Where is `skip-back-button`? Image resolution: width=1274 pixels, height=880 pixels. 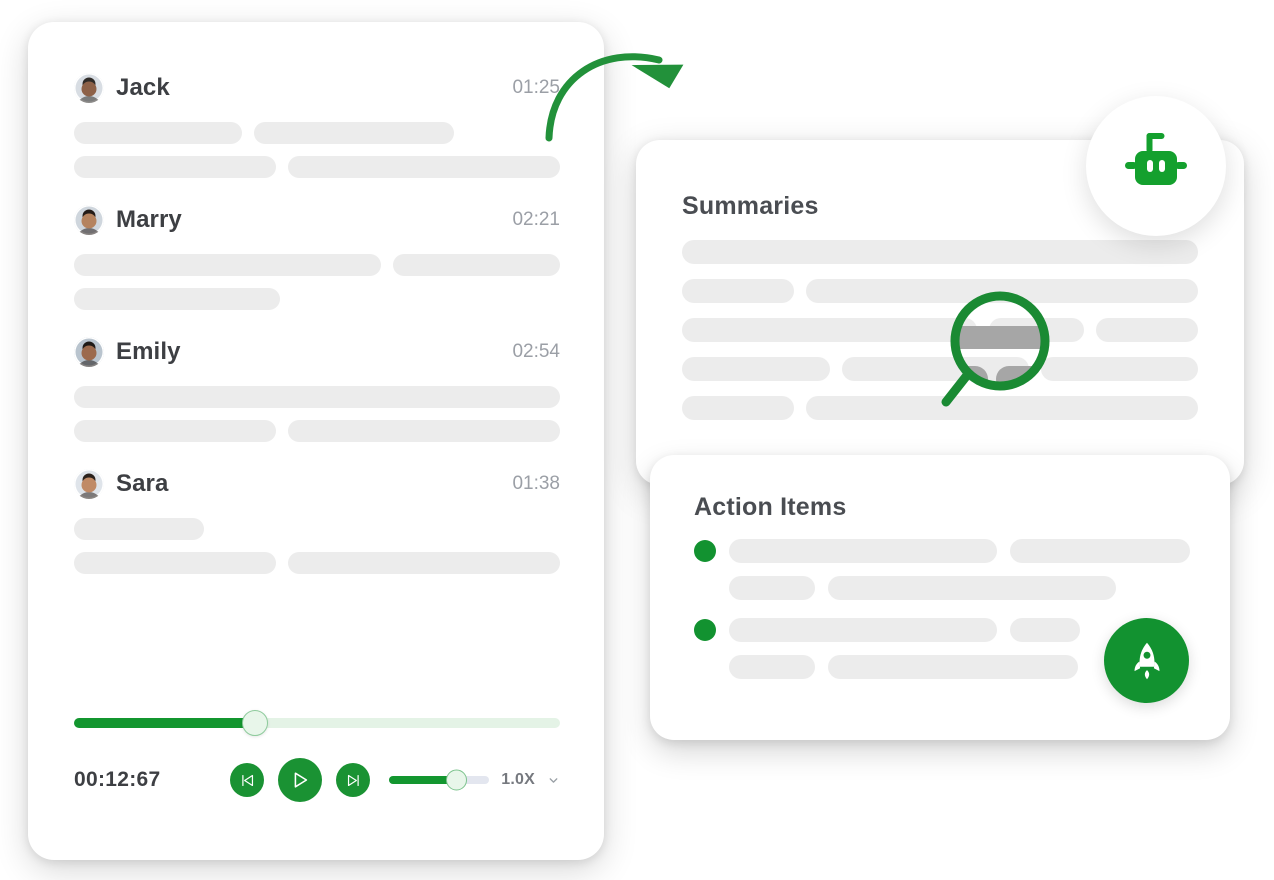 skip-back-button is located at coordinates (247, 780).